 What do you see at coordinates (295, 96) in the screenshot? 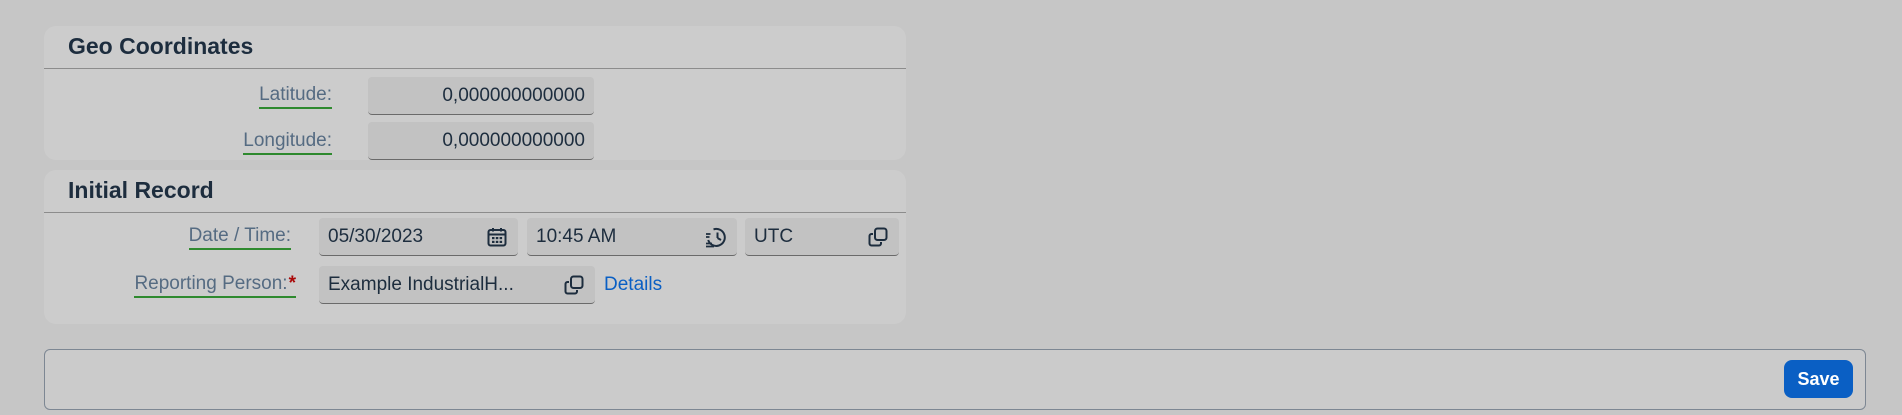
I see `latitude-label: Latitude:` at bounding box center [295, 96].